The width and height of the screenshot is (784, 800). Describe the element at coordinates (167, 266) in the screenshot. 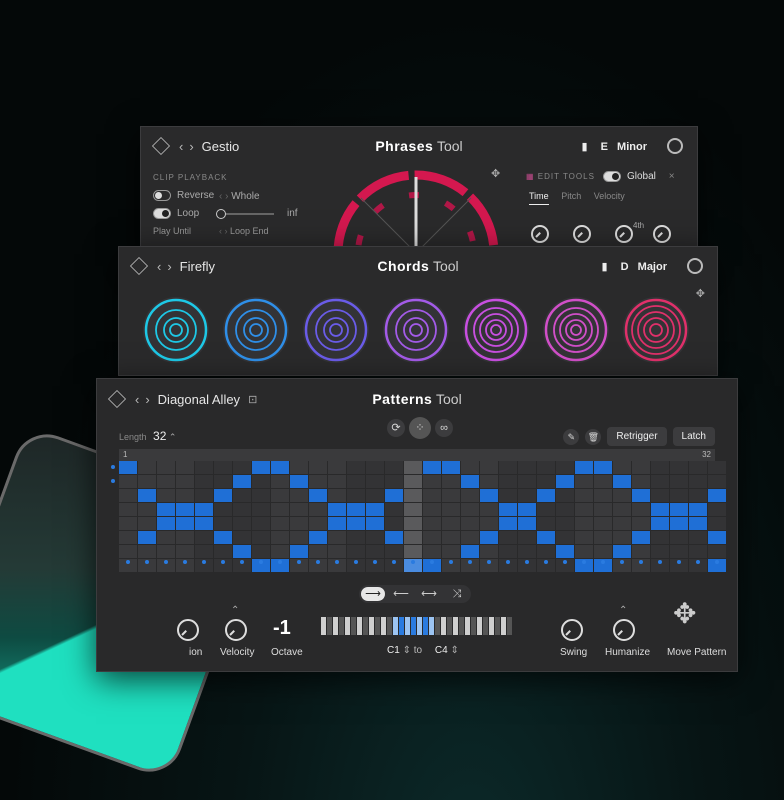

I see `preset-nav-arrows: ‹›` at that location.